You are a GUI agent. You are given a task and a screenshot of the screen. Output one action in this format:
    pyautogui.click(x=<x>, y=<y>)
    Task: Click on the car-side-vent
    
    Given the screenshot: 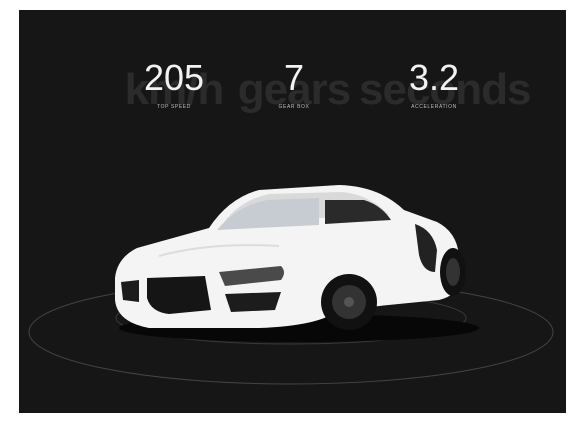 What is the action you would take?
    pyautogui.click(x=130, y=291)
    